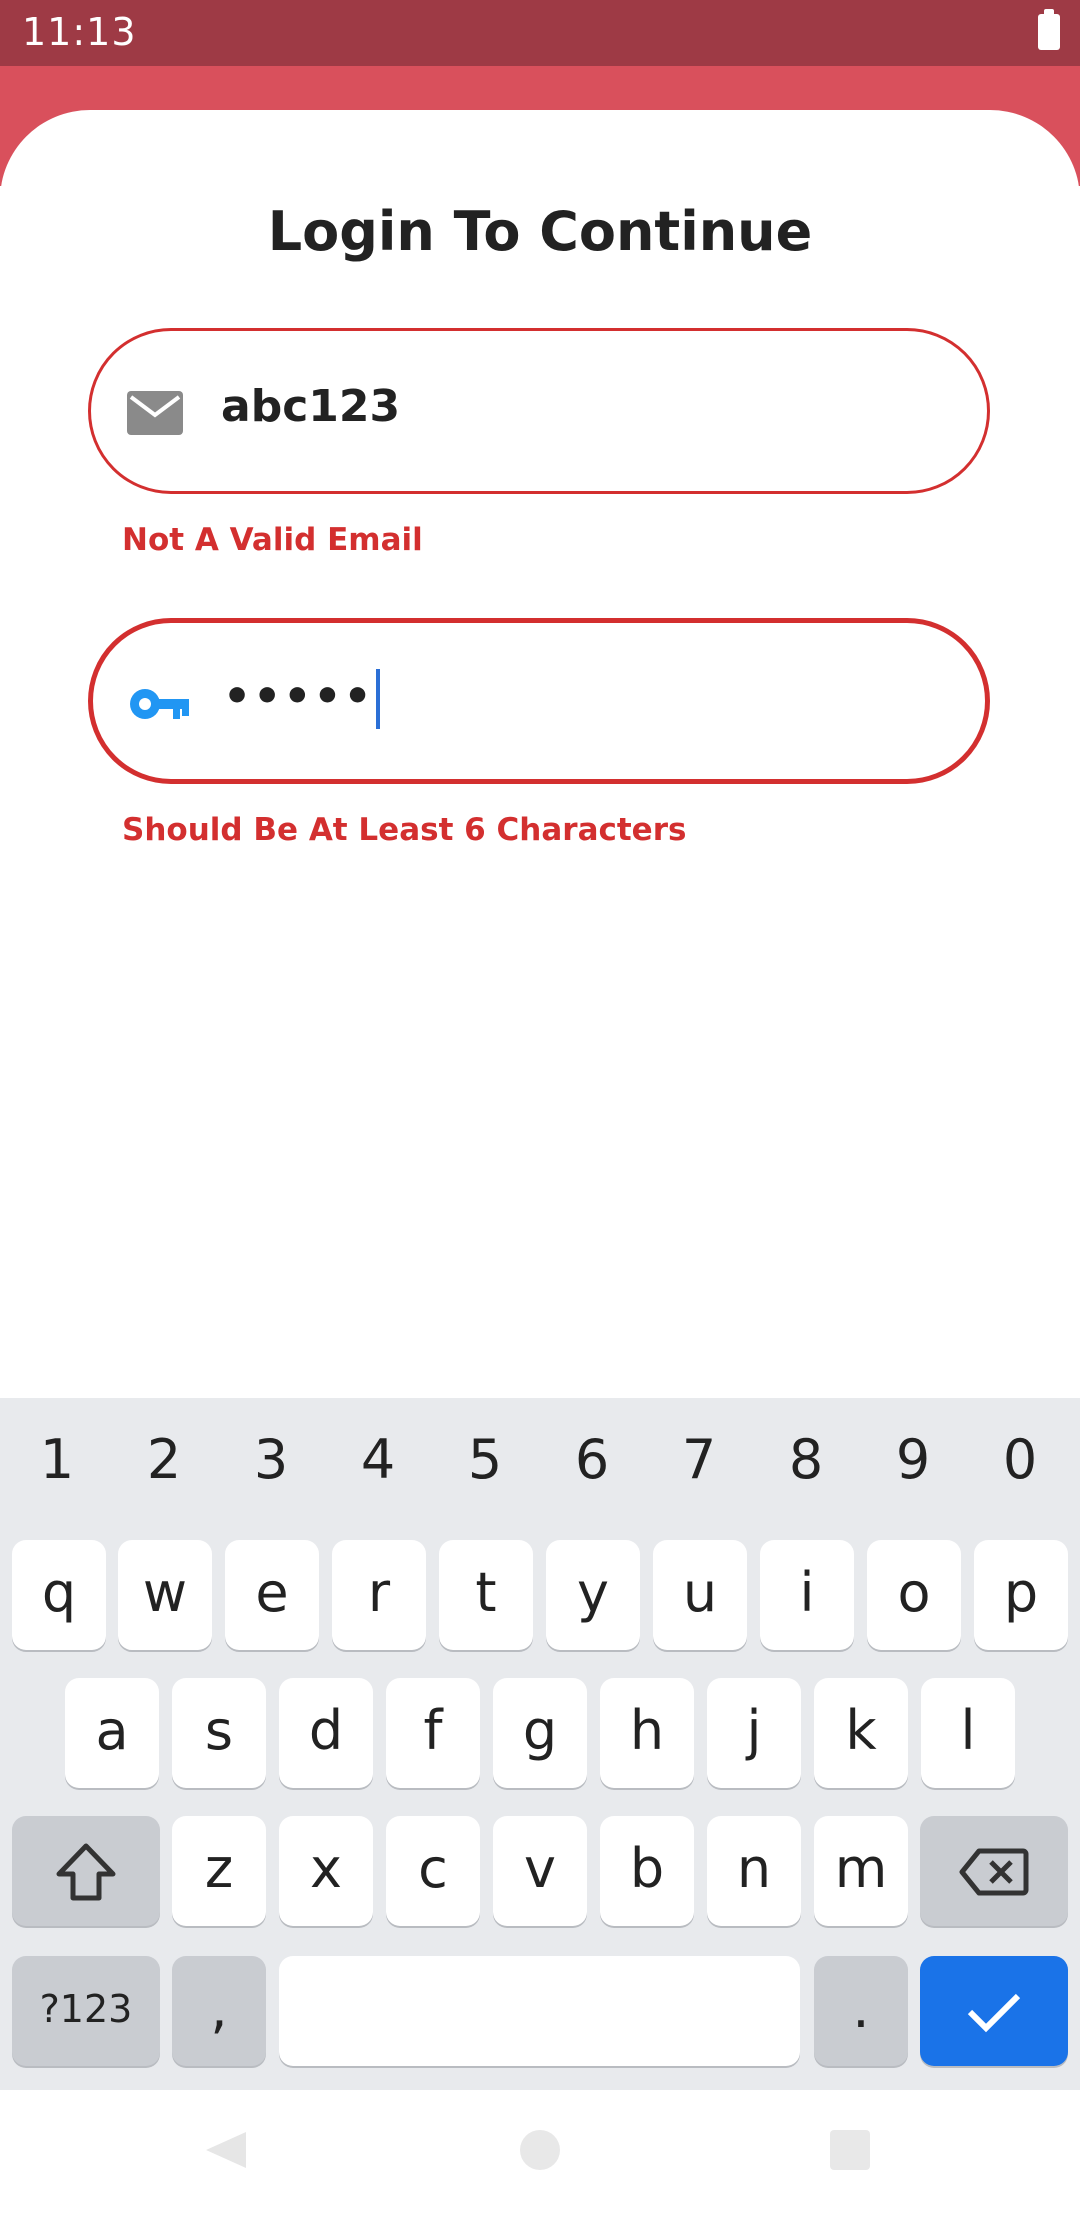 This screenshot has height=2220, width=1080. What do you see at coordinates (540, 1871) in the screenshot?
I see `key-v: v` at bounding box center [540, 1871].